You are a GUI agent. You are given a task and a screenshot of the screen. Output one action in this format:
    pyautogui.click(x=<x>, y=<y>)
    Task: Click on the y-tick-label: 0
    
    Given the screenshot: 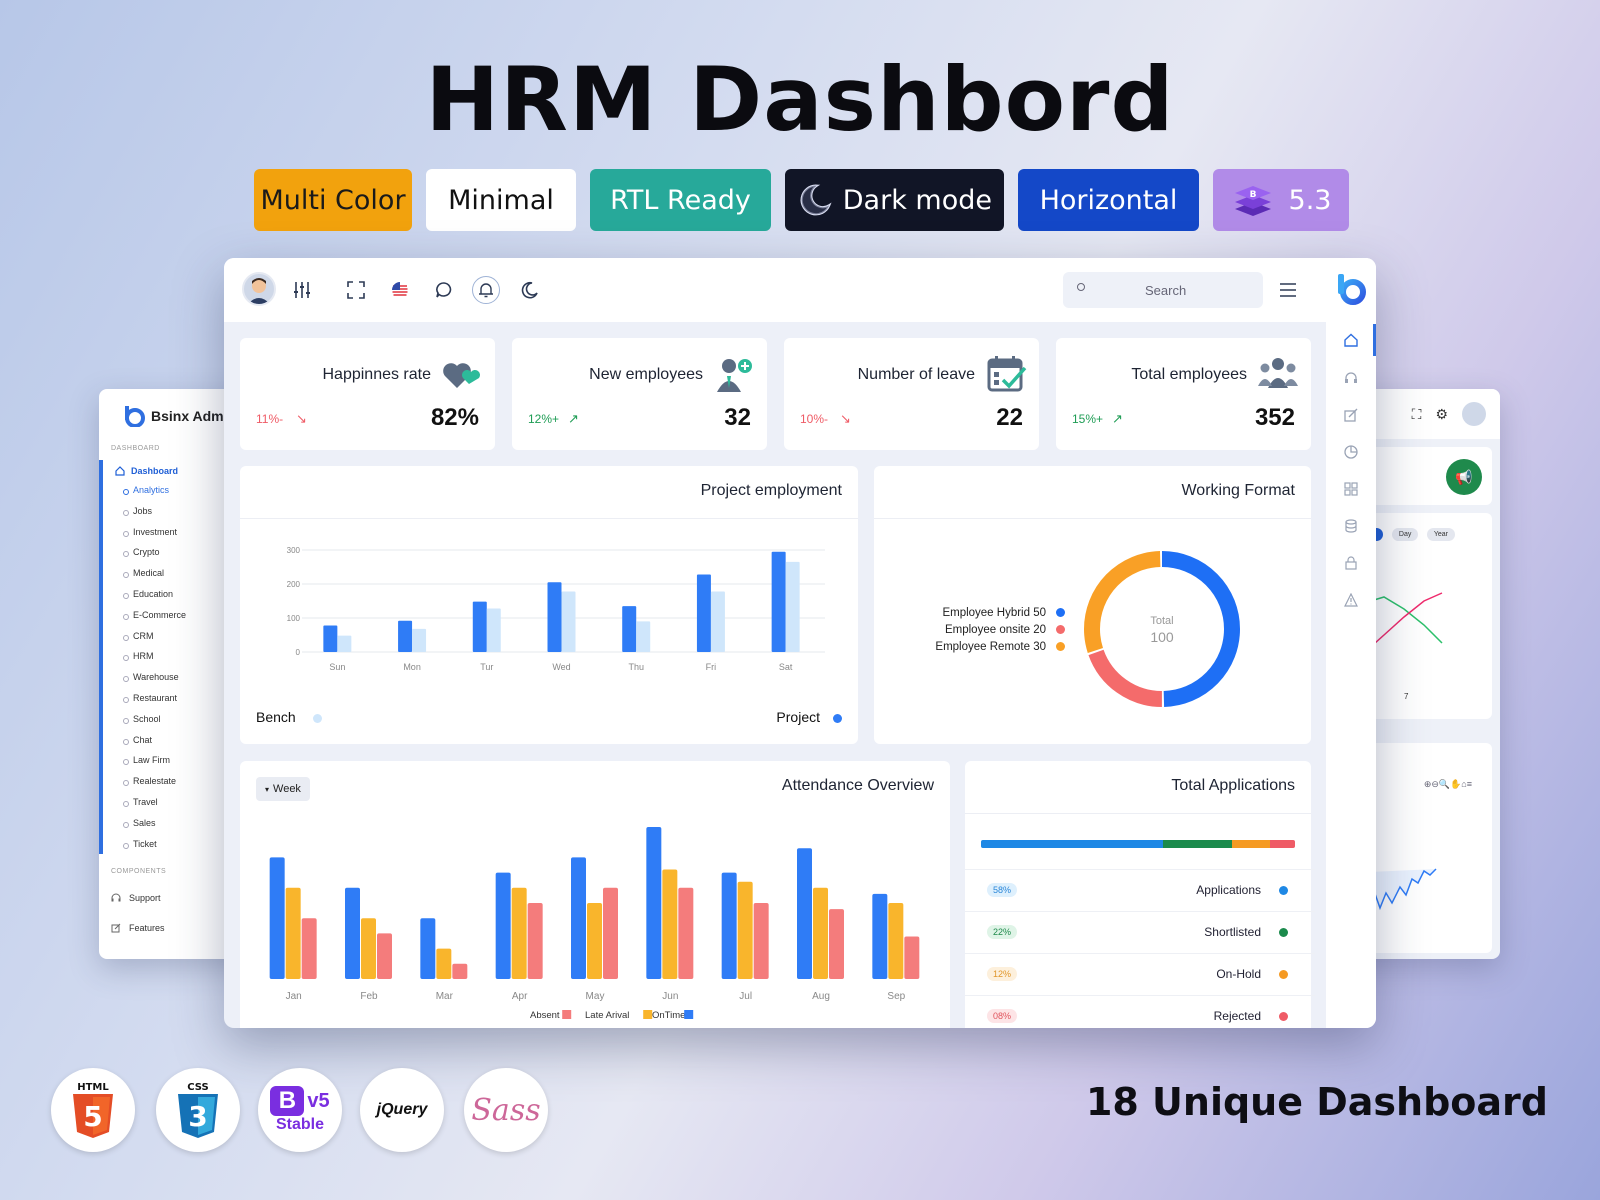 What is the action you would take?
    pyautogui.click(x=298, y=652)
    